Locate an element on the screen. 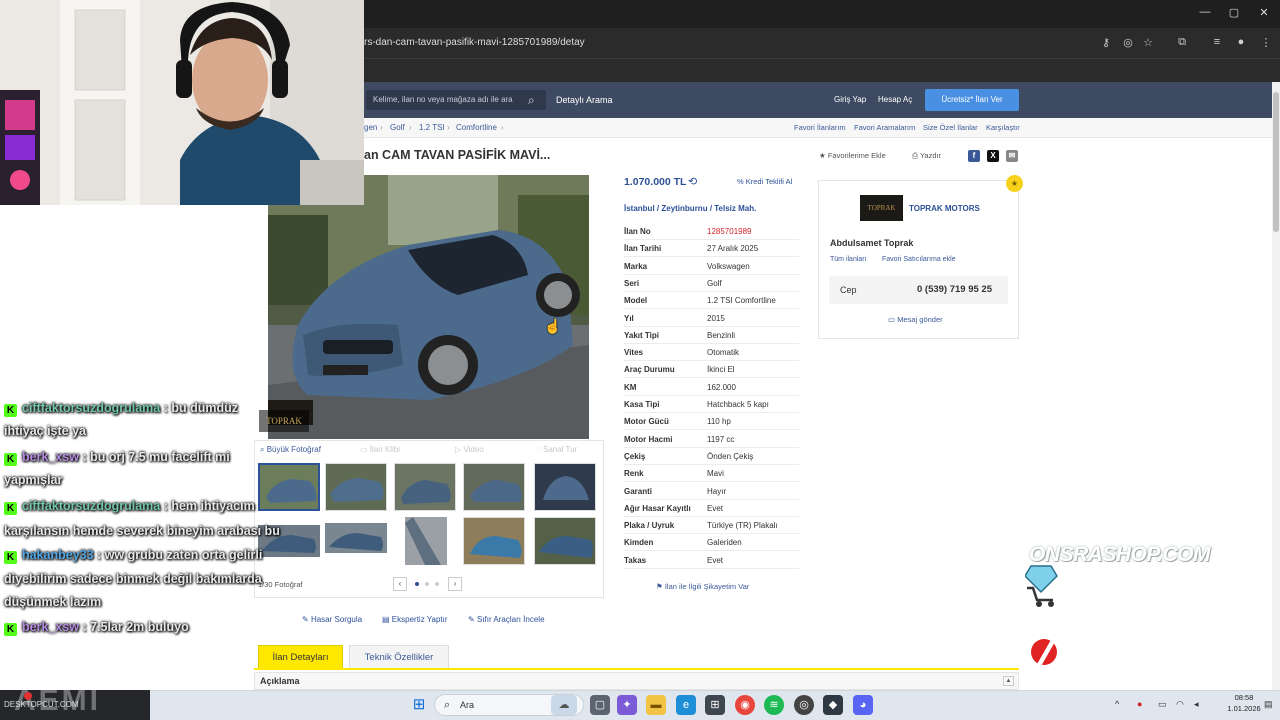 The height and width of the screenshot is (720, 1280). detail-row: Kimden Galeriden is located at coordinates (711, 543).